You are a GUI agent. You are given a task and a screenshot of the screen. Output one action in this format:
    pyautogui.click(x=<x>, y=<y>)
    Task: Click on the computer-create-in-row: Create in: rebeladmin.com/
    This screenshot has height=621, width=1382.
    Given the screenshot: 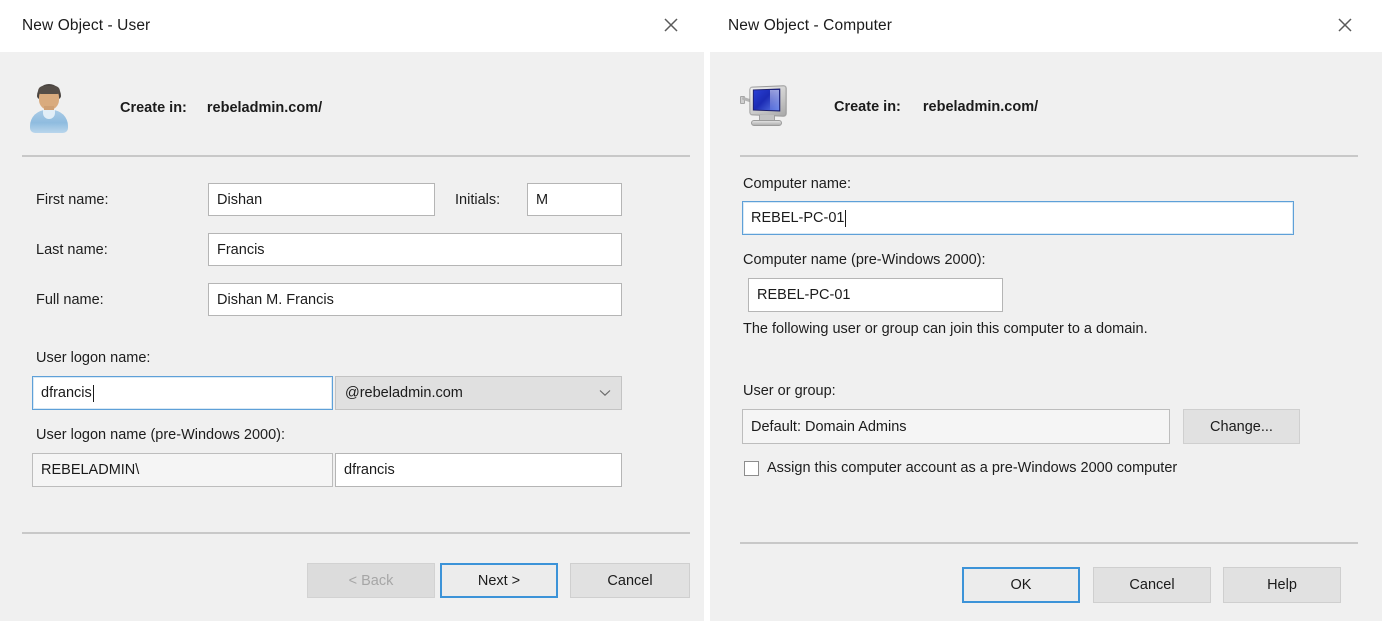 What is the action you would take?
    pyautogui.click(x=889, y=107)
    